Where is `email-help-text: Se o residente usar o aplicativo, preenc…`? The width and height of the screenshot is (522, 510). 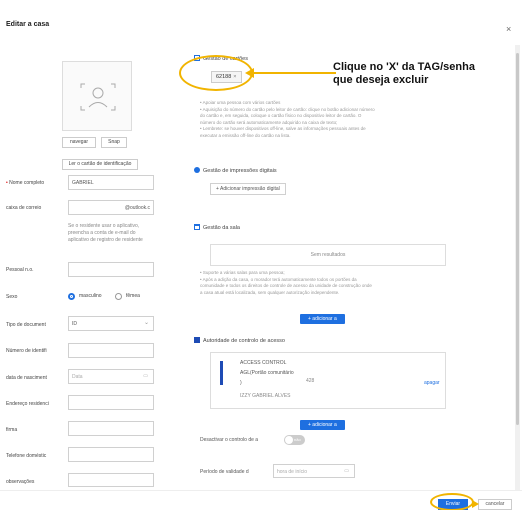 email-help-text: Se o residente usar o aplicativo, preenc… is located at coordinates (105, 233).